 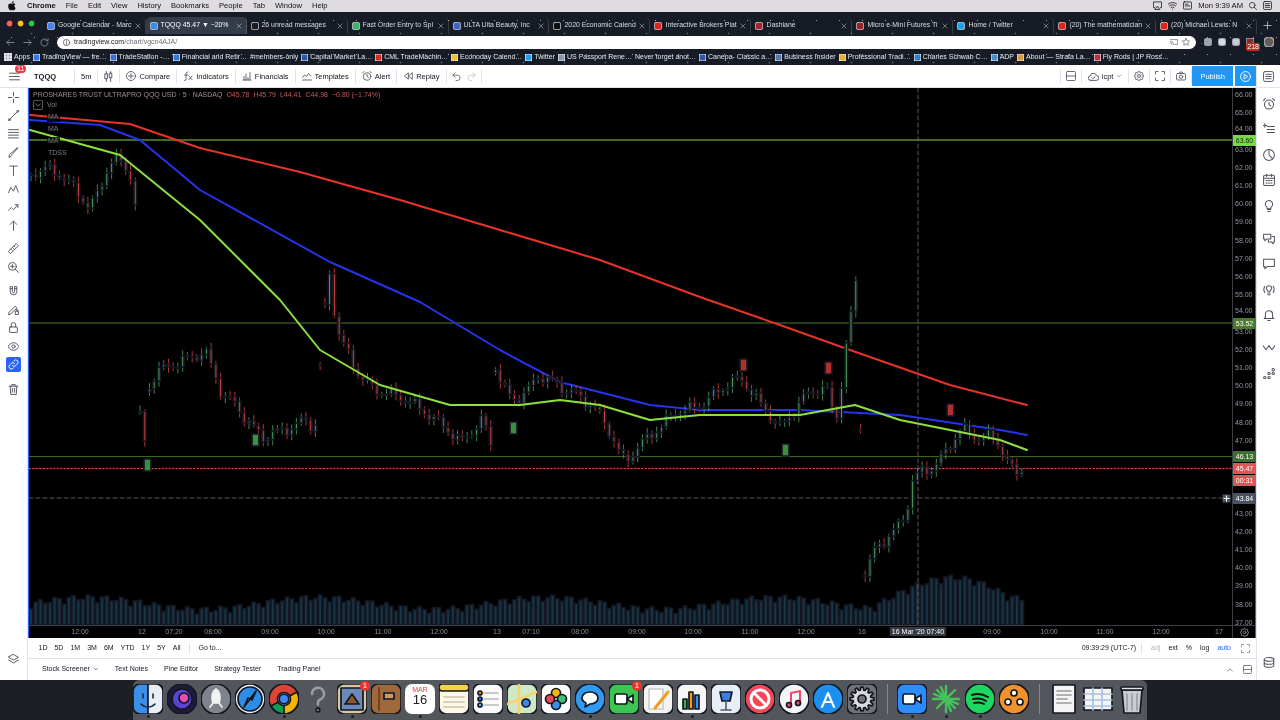 I want to click on star-icon, so click(x=1186, y=42).